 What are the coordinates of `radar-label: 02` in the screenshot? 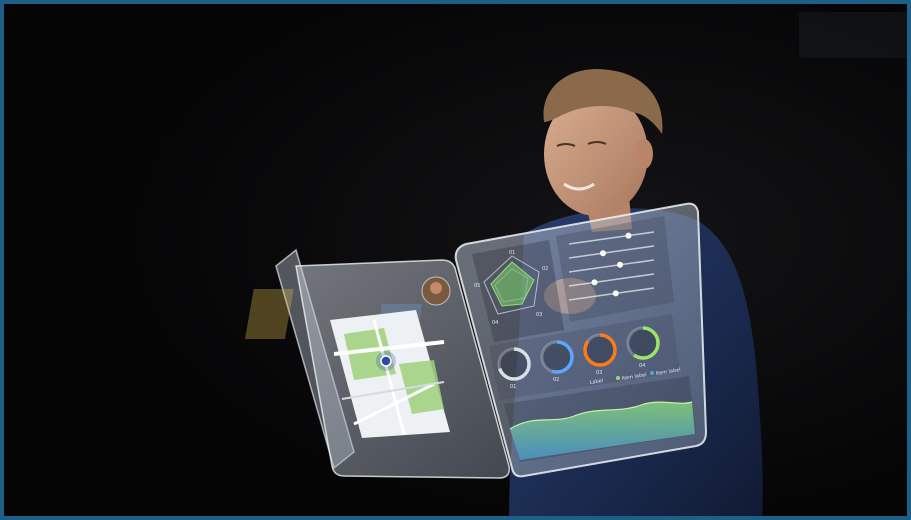 It's located at (545, 269).